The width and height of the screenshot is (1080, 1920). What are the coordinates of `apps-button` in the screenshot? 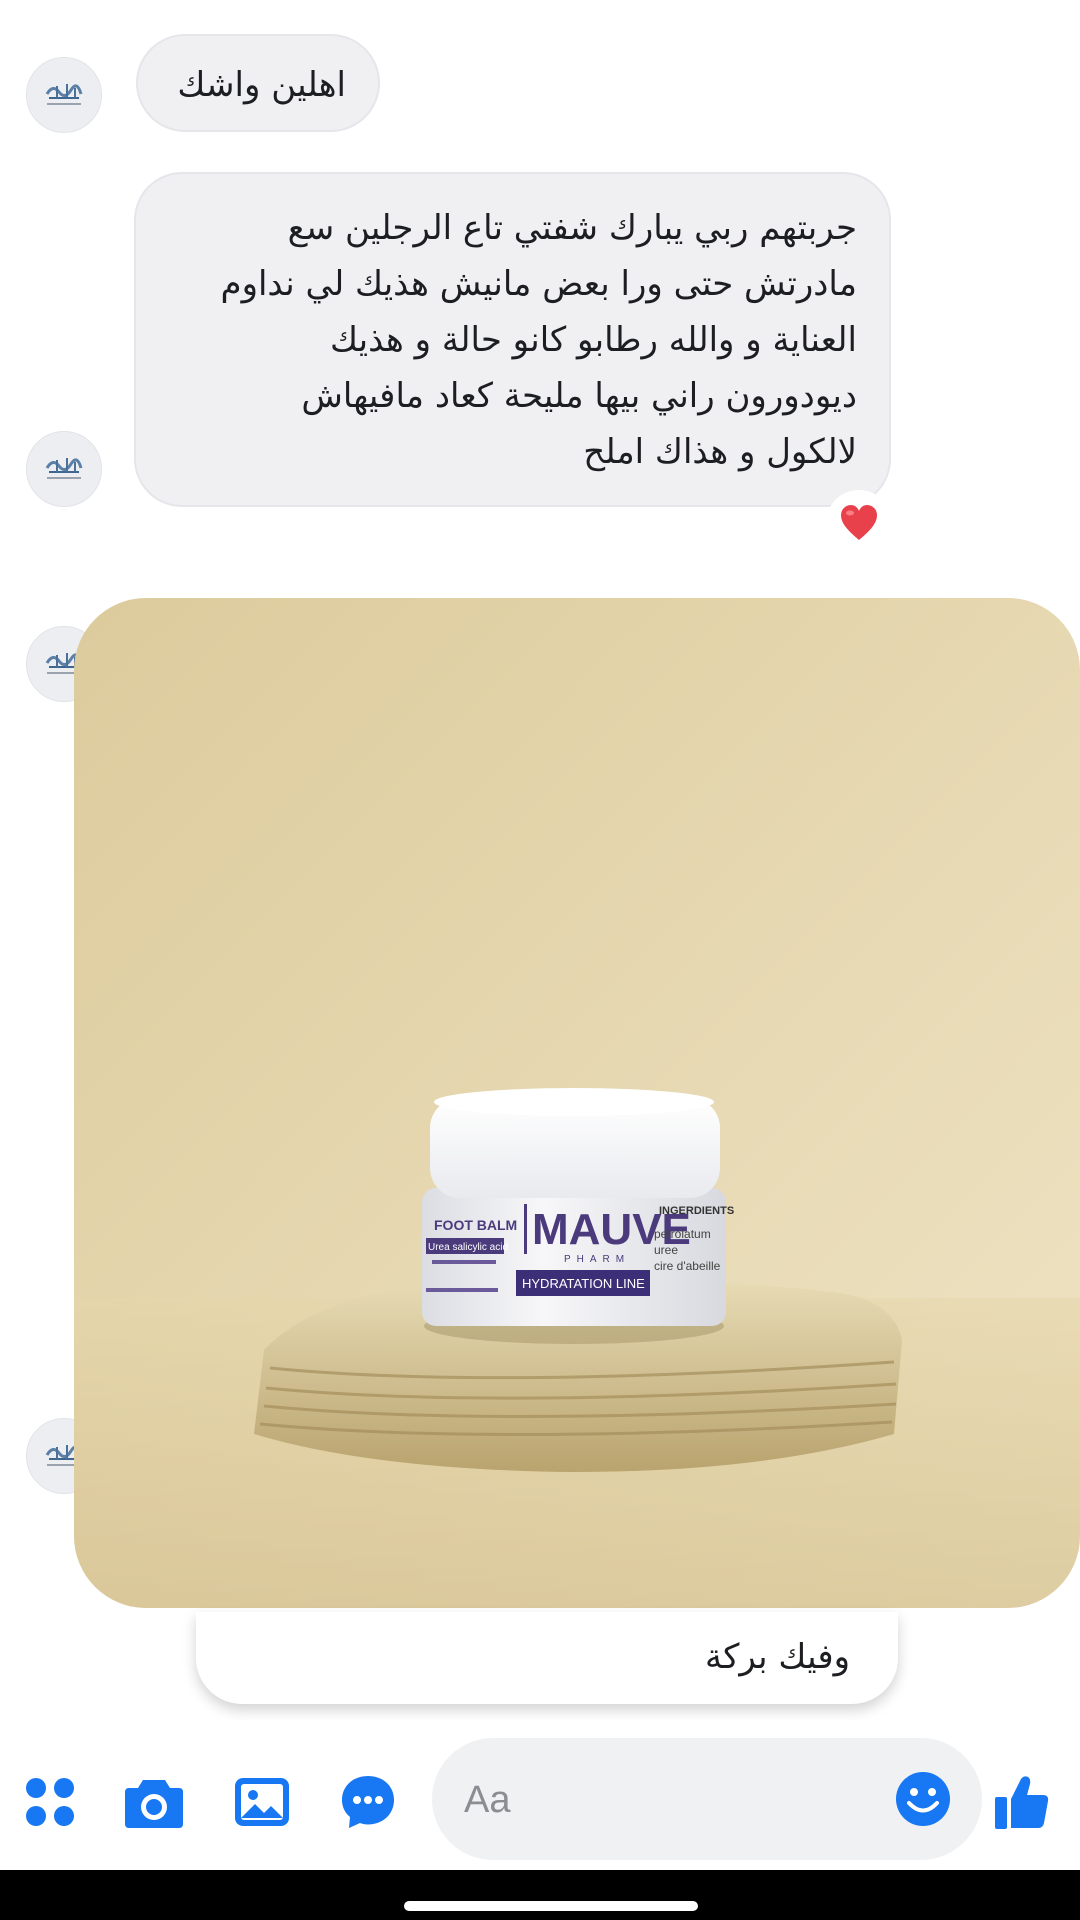 It's located at (50, 1802).